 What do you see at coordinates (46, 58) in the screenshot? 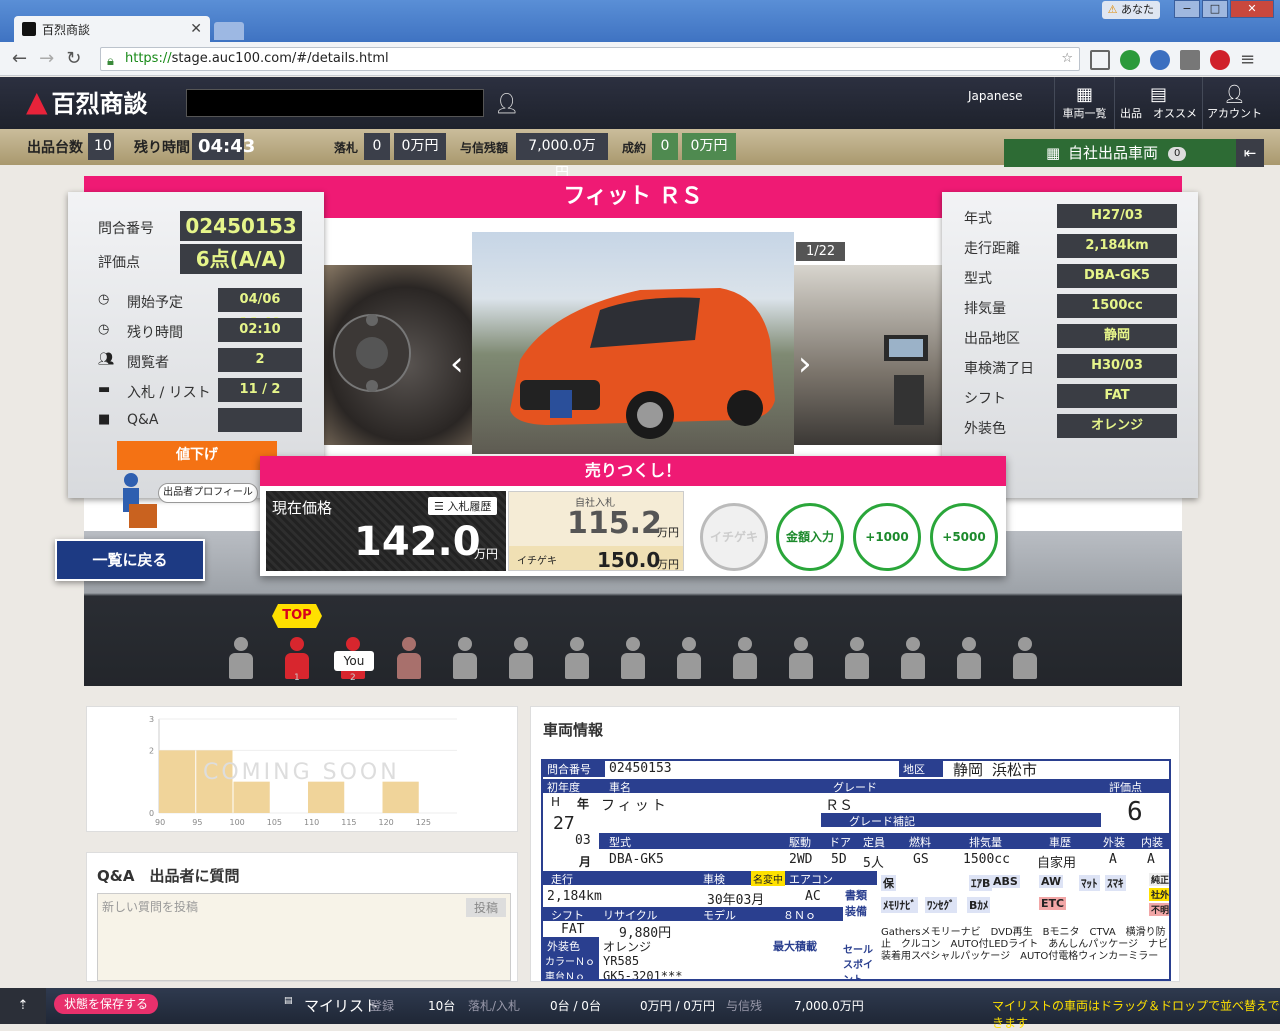
I see `forward-arrow-icon: →` at bounding box center [46, 58].